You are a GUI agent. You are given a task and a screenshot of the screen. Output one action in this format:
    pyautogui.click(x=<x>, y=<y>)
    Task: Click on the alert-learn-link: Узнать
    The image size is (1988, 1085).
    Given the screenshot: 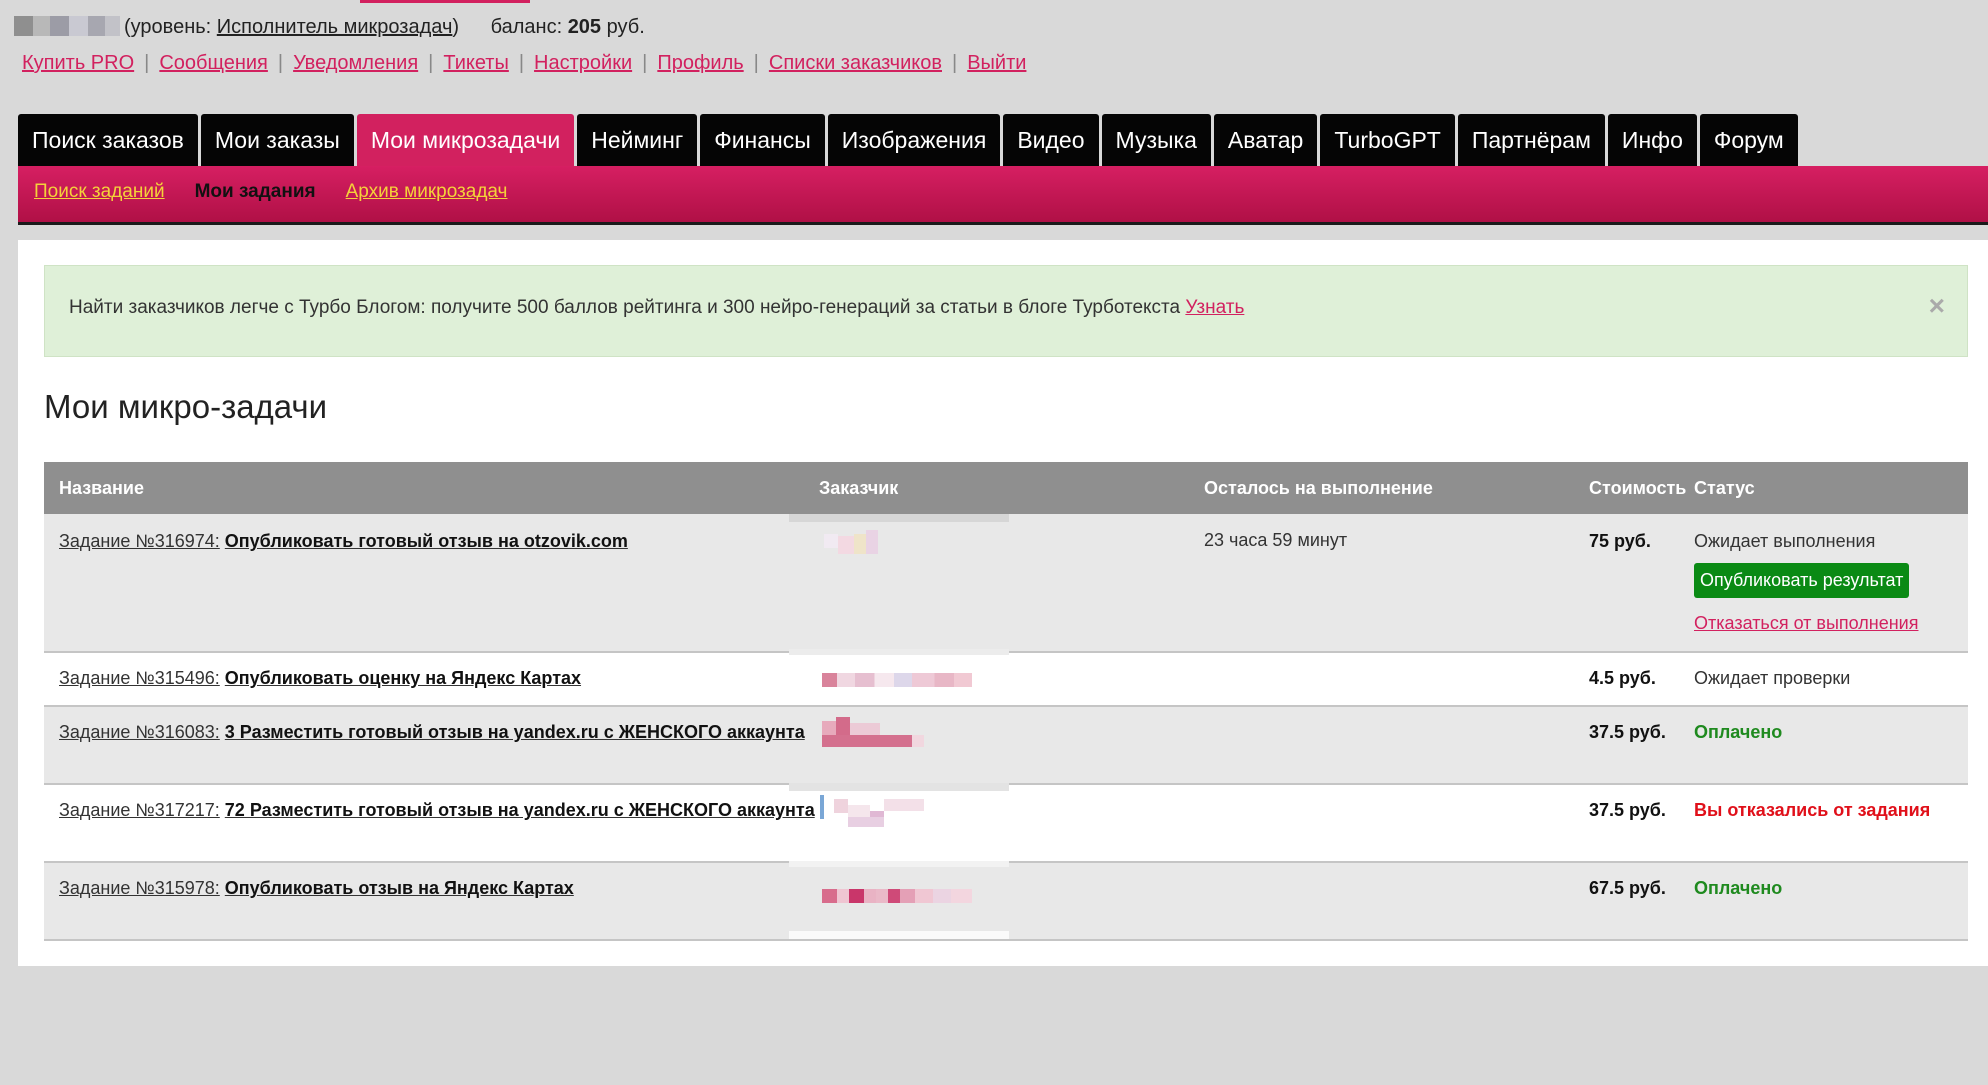 What is the action you would take?
    pyautogui.click(x=1214, y=307)
    